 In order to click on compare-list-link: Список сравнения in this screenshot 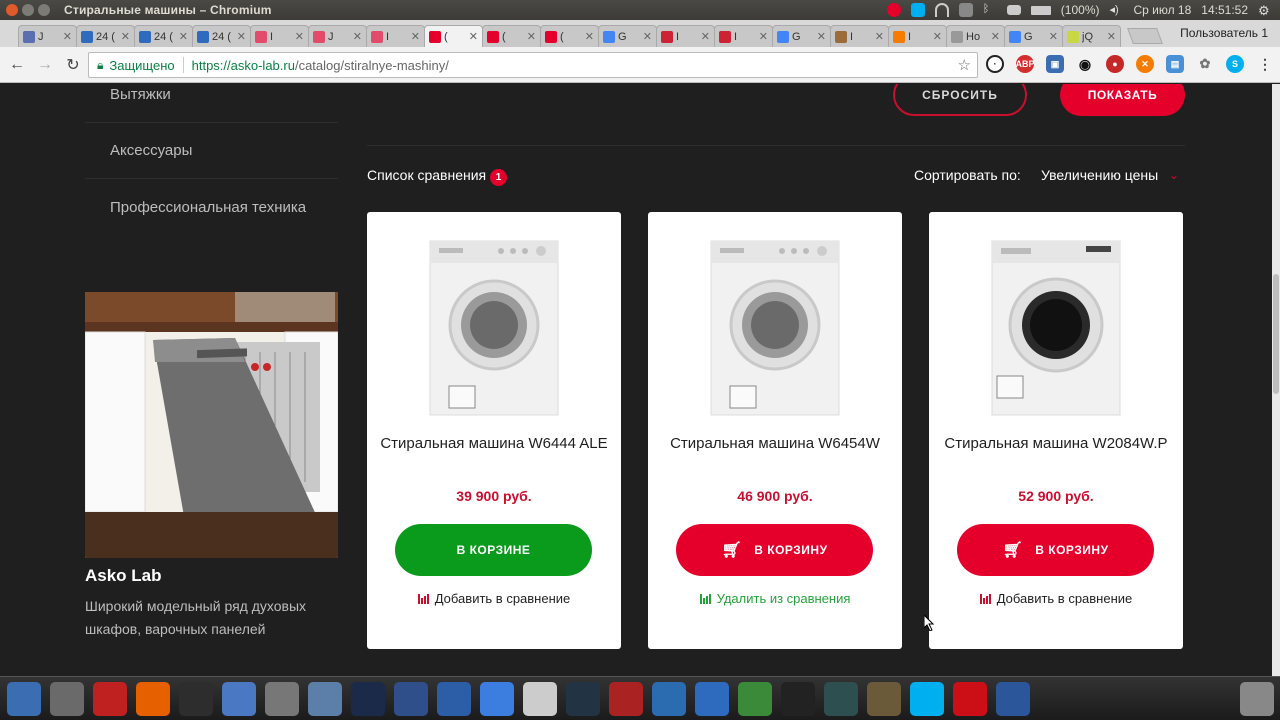, I will do `click(426, 175)`.